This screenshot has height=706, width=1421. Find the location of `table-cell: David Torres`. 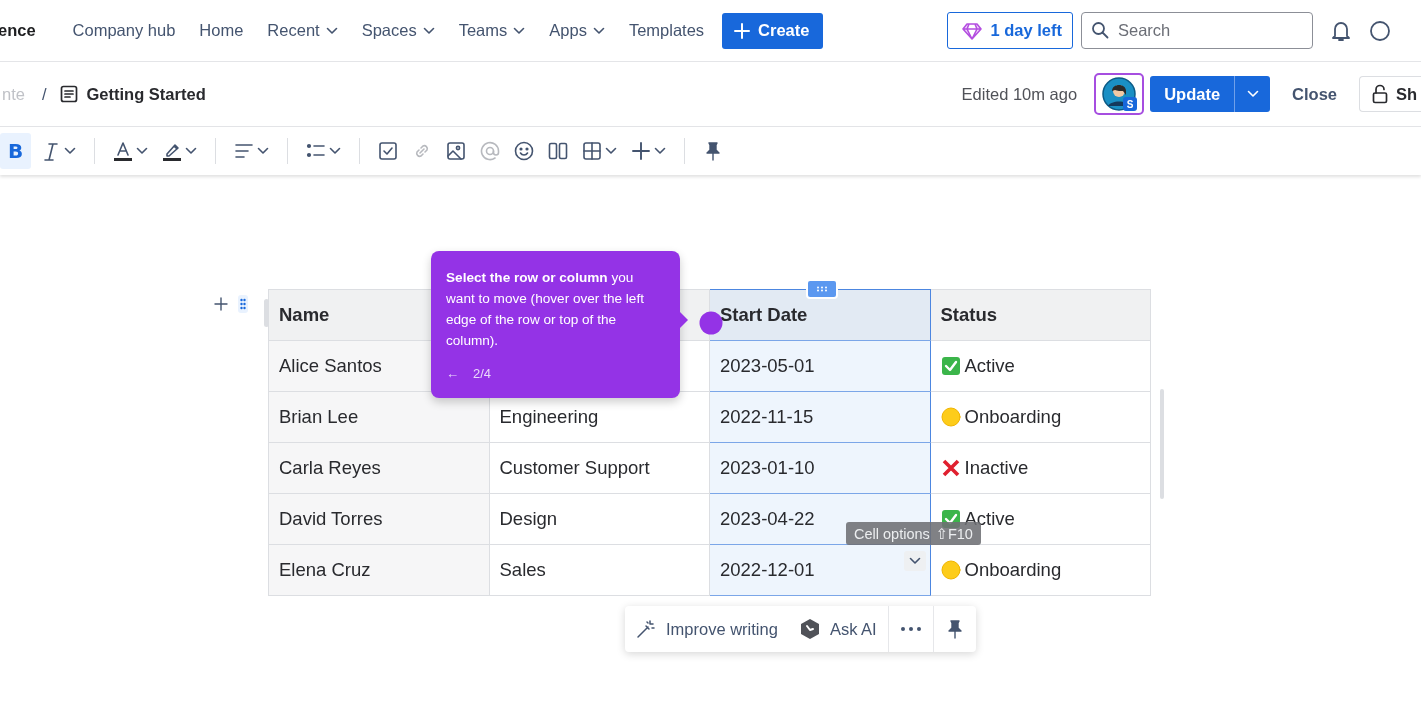

table-cell: David Torres is located at coordinates (378, 519).